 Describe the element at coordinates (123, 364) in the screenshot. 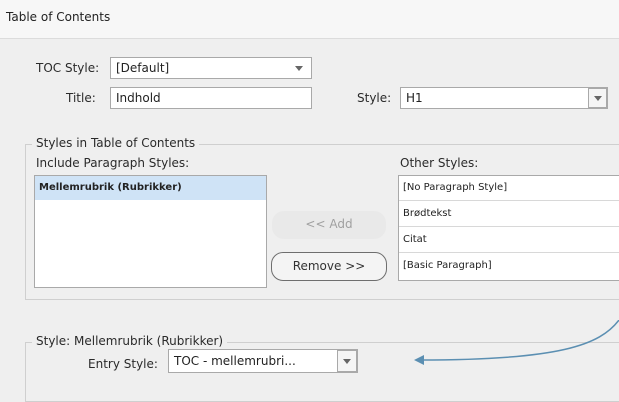

I see `entry-style-label: Entry Style:` at that location.